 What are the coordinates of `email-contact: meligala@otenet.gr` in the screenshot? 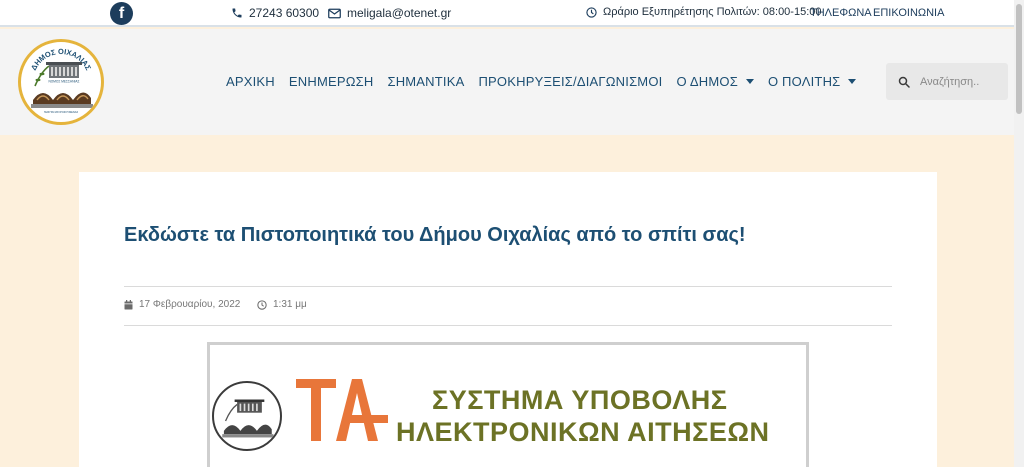 It's located at (389, 13).